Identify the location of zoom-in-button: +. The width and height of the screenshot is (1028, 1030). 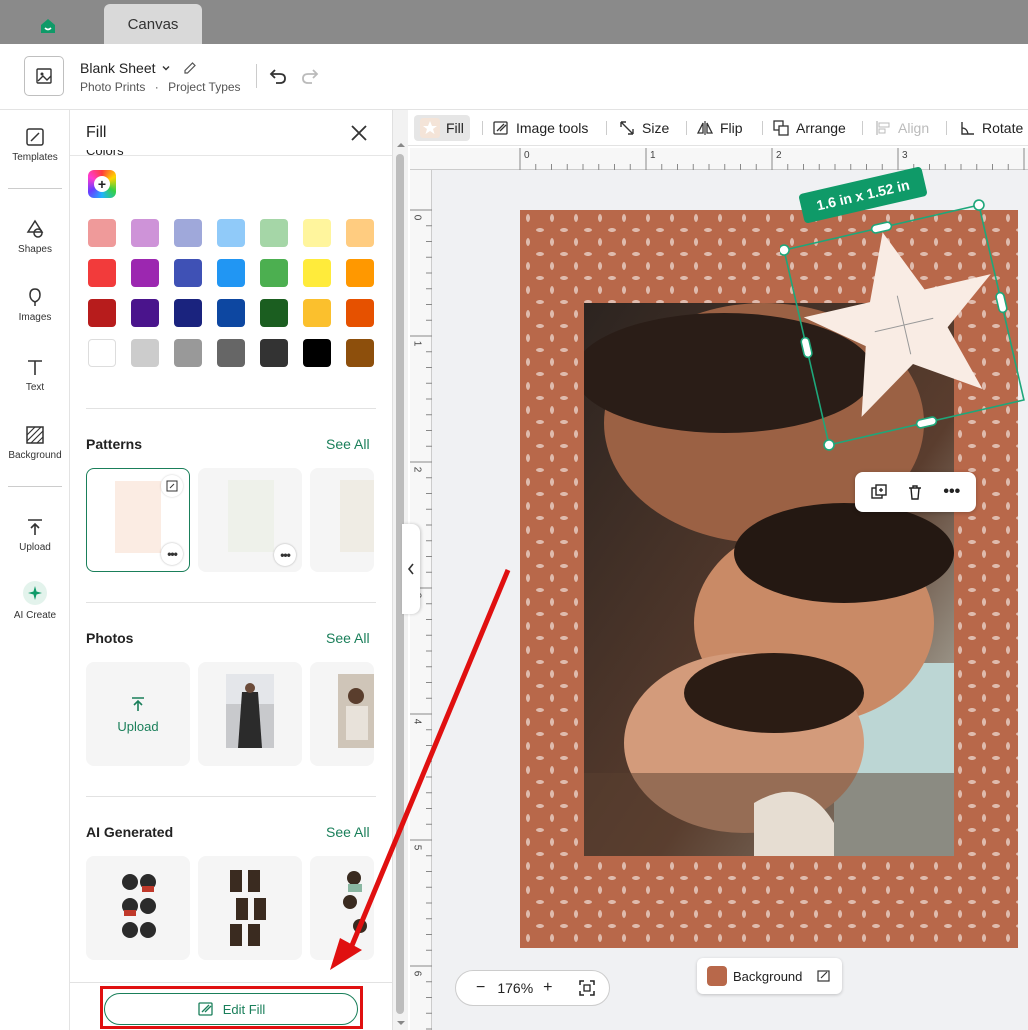
(547, 988).